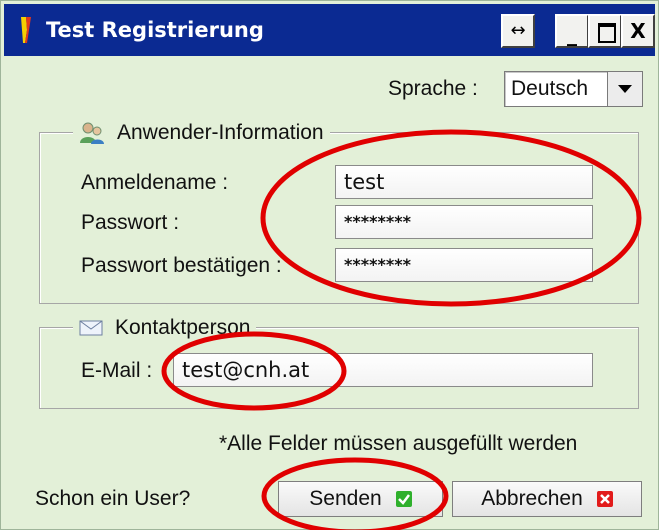 The height and width of the screenshot is (530, 659). What do you see at coordinates (155, 182) in the screenshot?
I see `username-label: Anmeldename :` at bounding box center [155, 182].